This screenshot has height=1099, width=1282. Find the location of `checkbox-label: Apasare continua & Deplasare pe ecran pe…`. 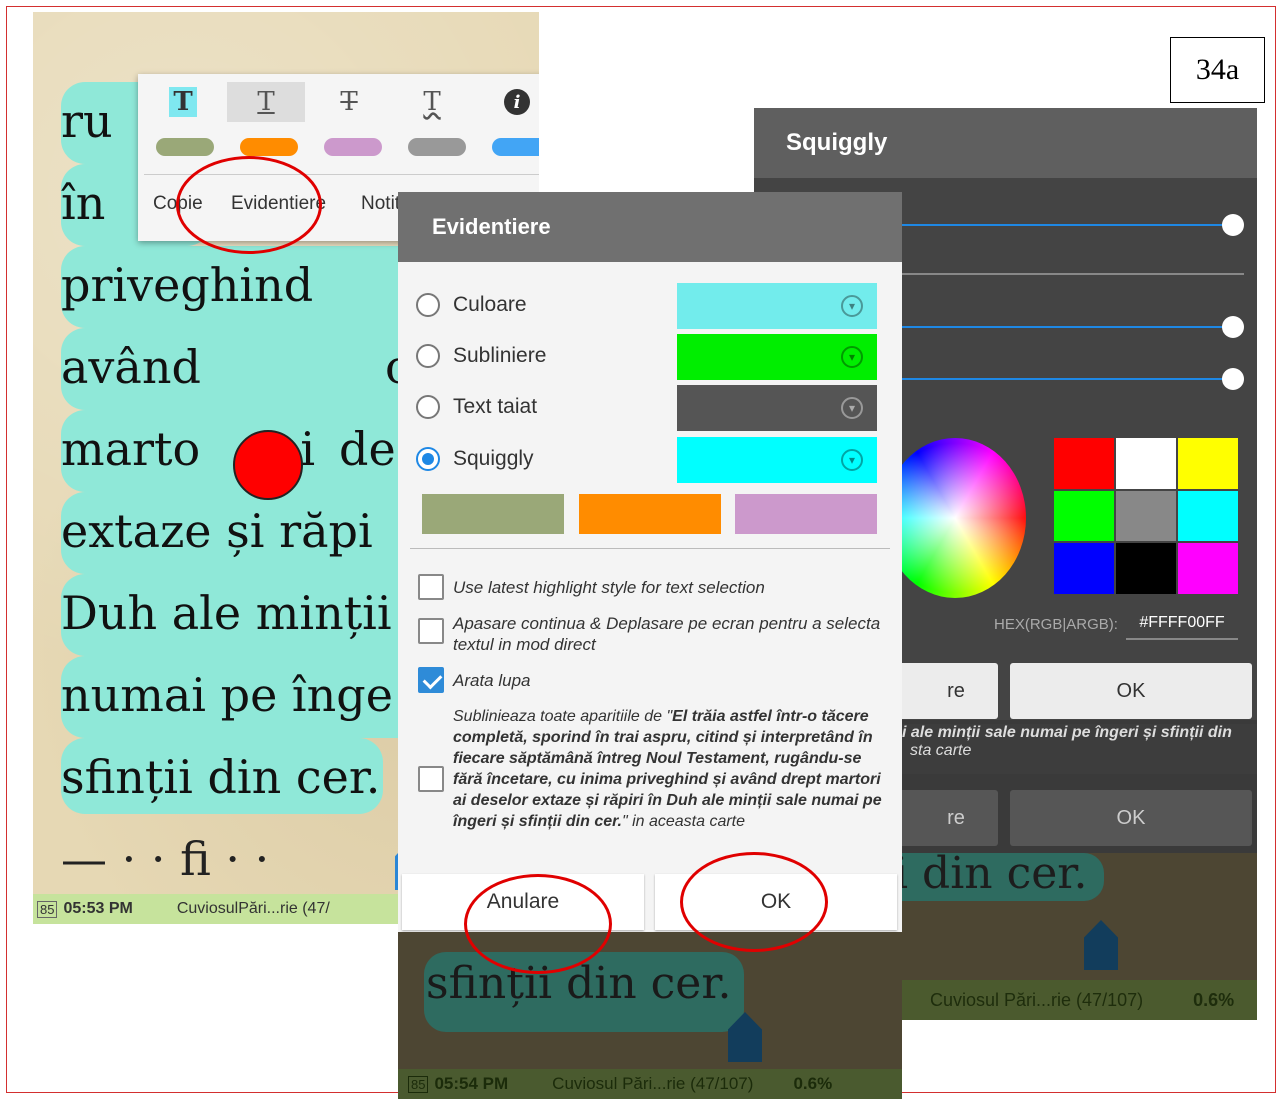

checkbox-label: Apasare continua & Deplasare pe ecran pe… is located at coordinates (667, 634).